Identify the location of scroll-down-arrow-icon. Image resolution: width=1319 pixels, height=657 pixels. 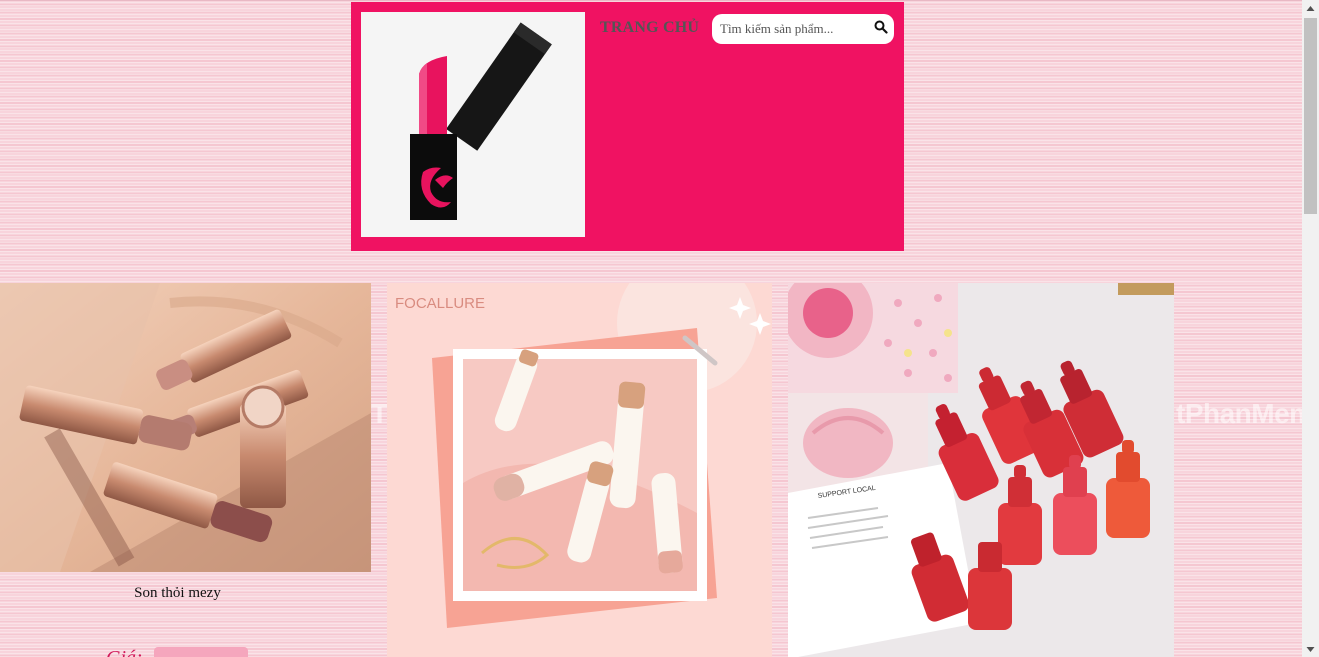
(1310, 649).